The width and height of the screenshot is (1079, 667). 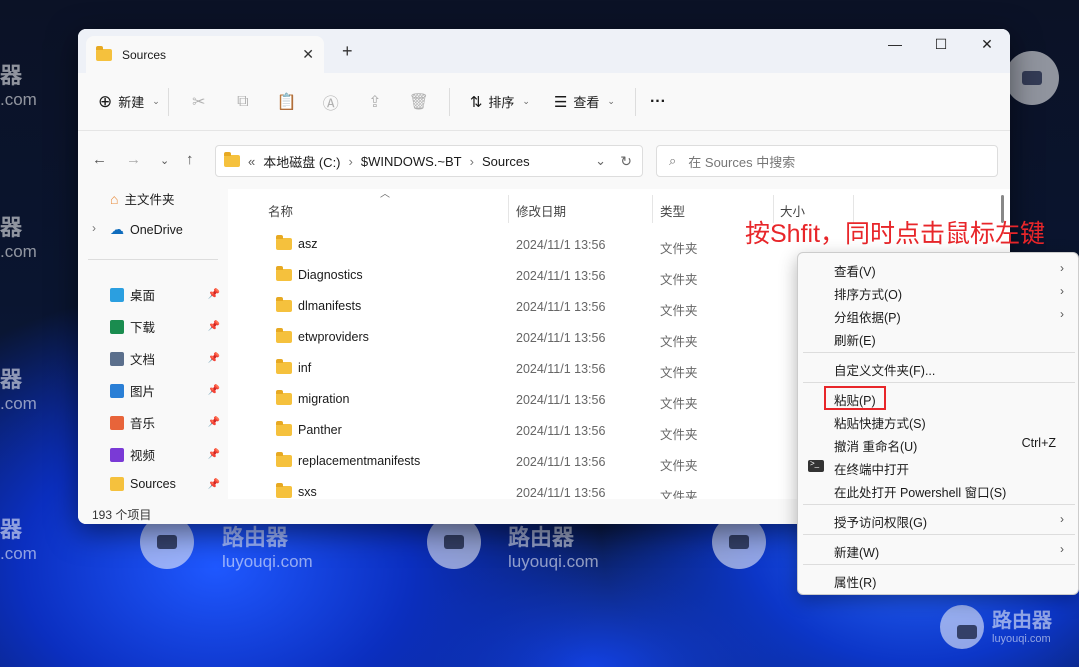 I want to click on sidebar-item-pinned: 图片 📌, so click(x=165, y=390).